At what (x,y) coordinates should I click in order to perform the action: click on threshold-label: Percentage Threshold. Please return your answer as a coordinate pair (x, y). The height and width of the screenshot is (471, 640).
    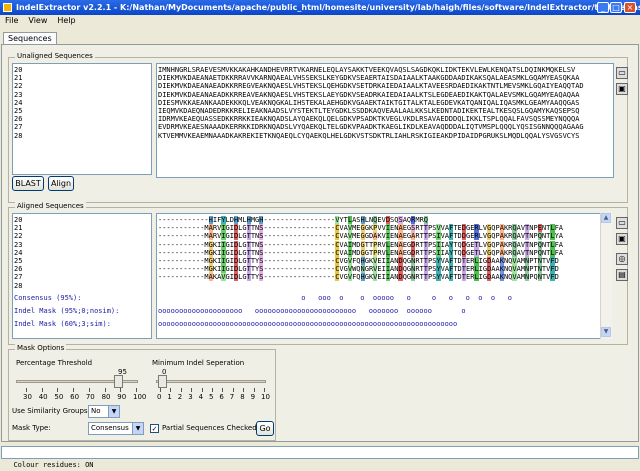
    Looking at the image, I should click on (54, 363).